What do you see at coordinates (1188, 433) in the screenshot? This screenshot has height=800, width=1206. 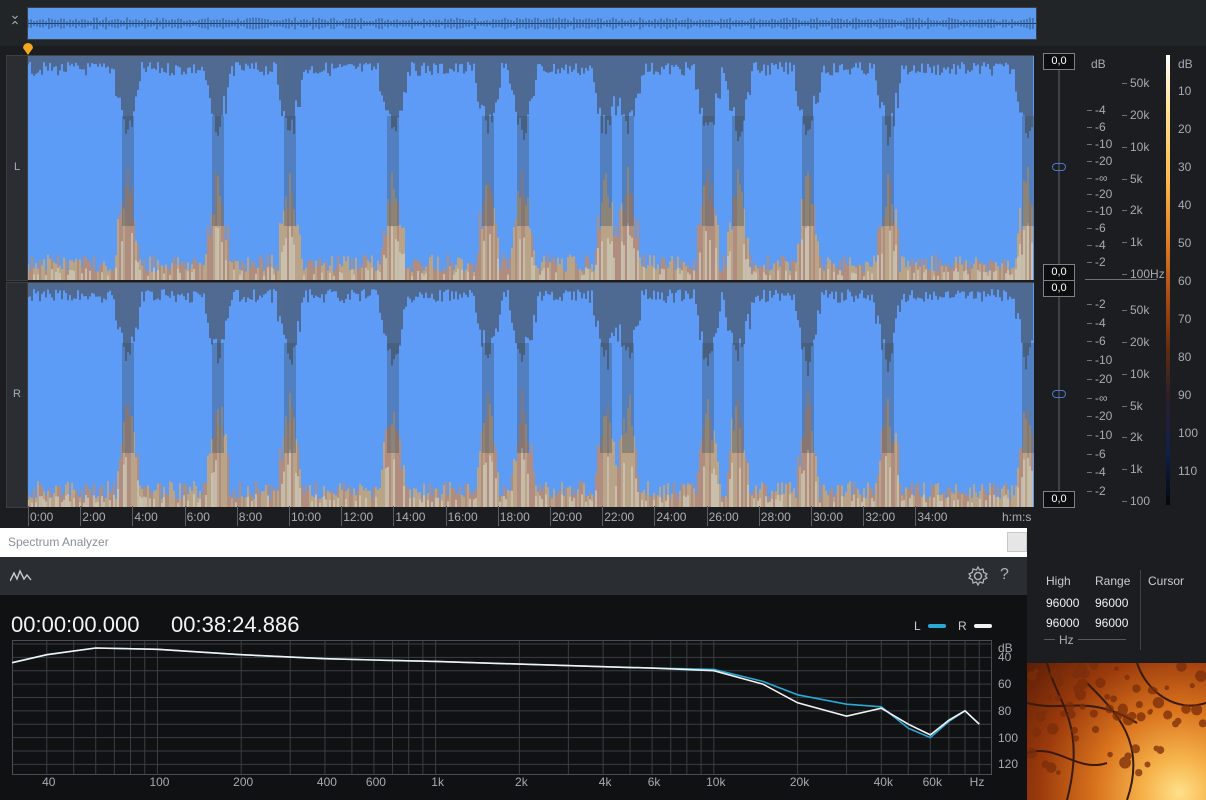 I see `legend-value: 100` at bounding box center [1188, 433].